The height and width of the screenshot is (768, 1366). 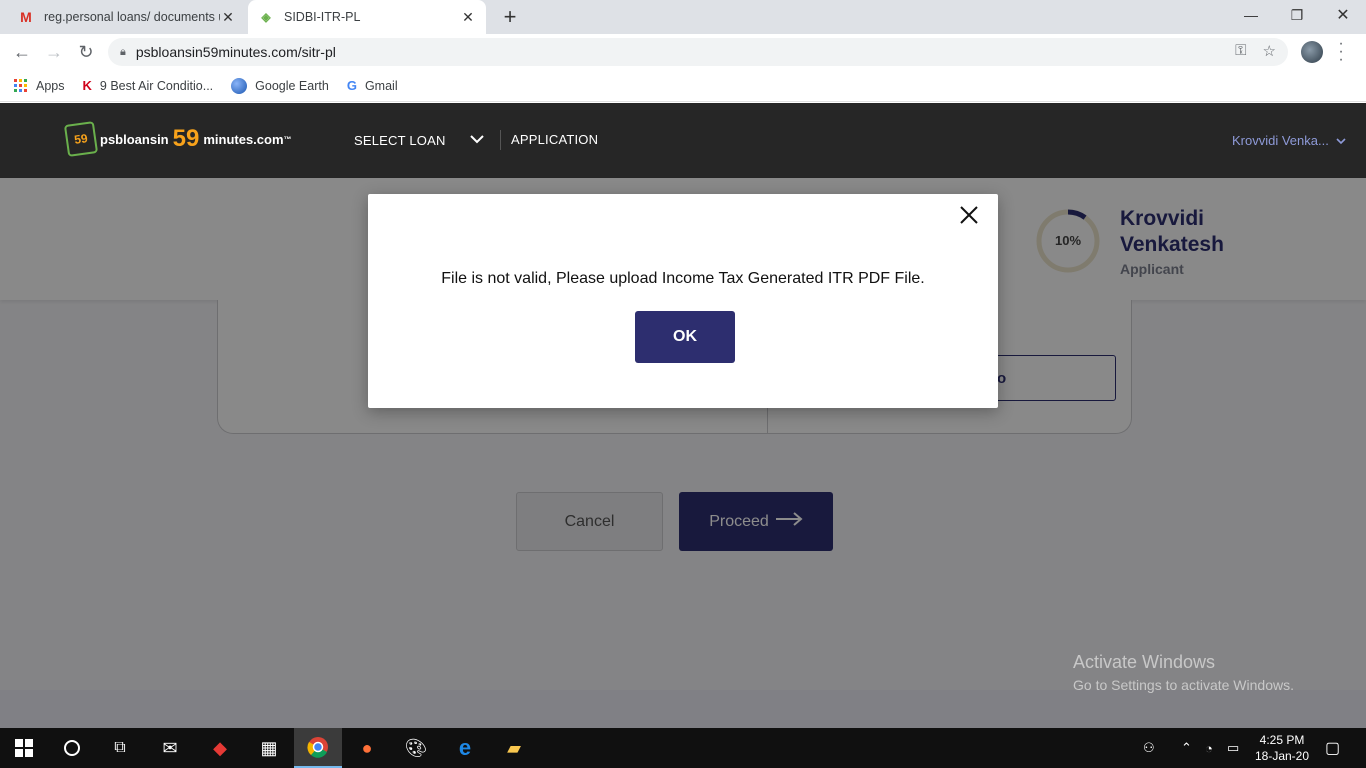 I want to click on nav-application: APPLICATION, so click(x=554, y=139).